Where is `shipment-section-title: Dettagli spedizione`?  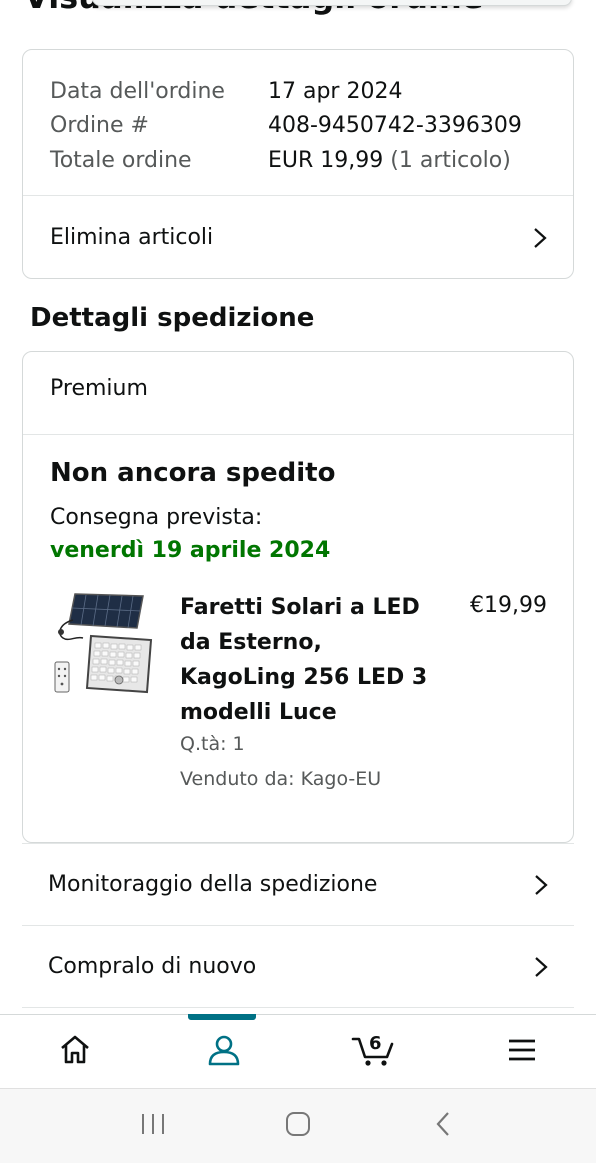
shipment-section-title: Dettagli spedizione is located at coordinates (172, 318).